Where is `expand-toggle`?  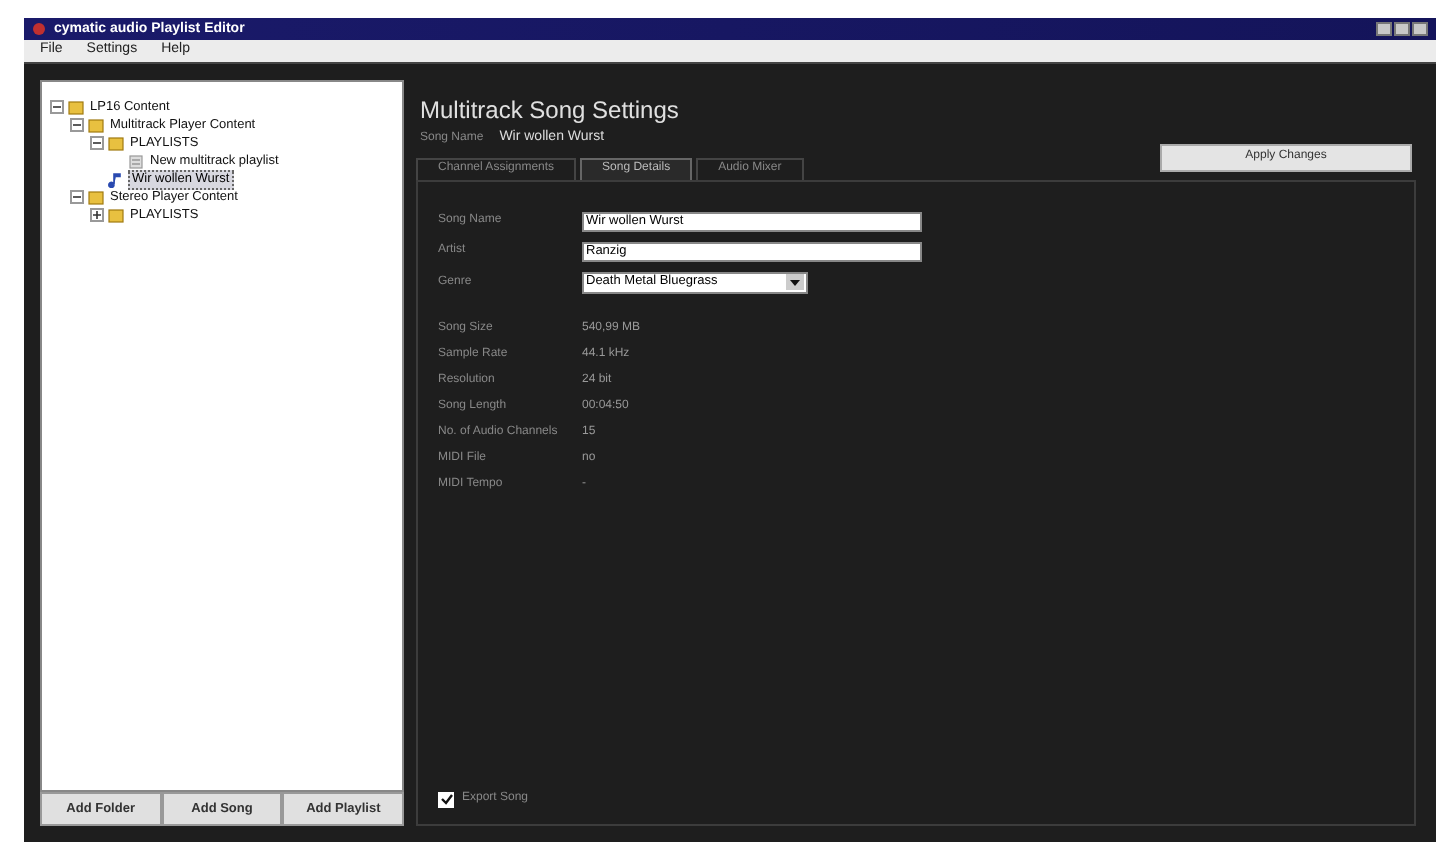 expand-toggle is located at coordinates (97, 215).